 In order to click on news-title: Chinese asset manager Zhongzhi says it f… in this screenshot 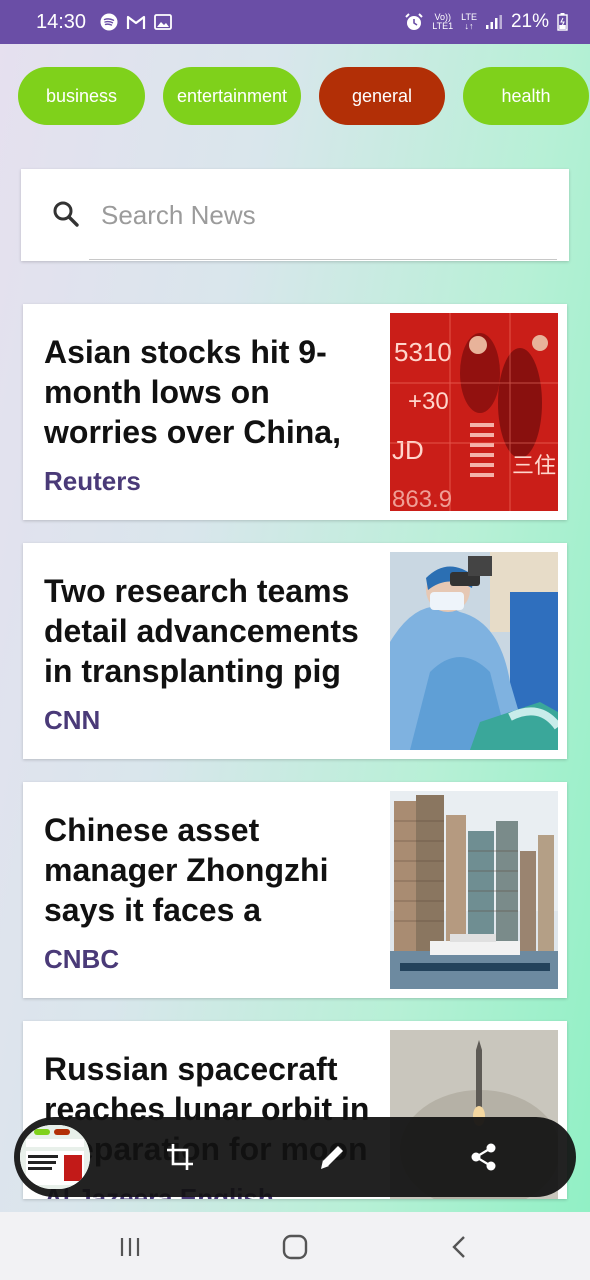, I will do `click(186, 870)`.